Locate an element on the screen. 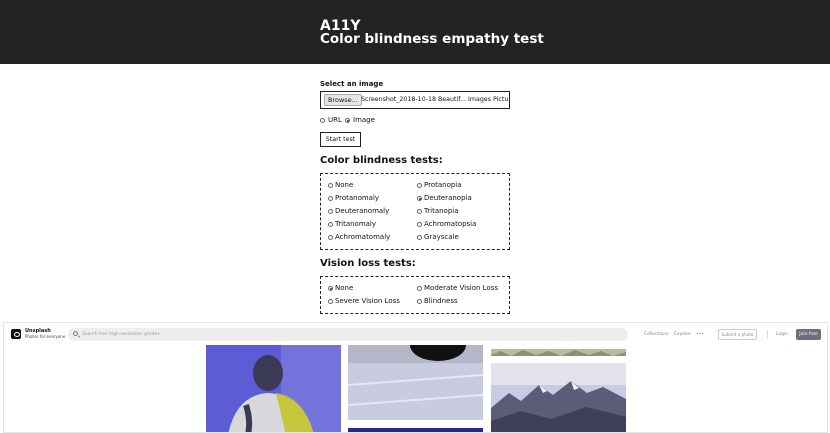 The height and width of the screenshot is (433, 830). preview-photo-strip is located at coordinates (415, 430).